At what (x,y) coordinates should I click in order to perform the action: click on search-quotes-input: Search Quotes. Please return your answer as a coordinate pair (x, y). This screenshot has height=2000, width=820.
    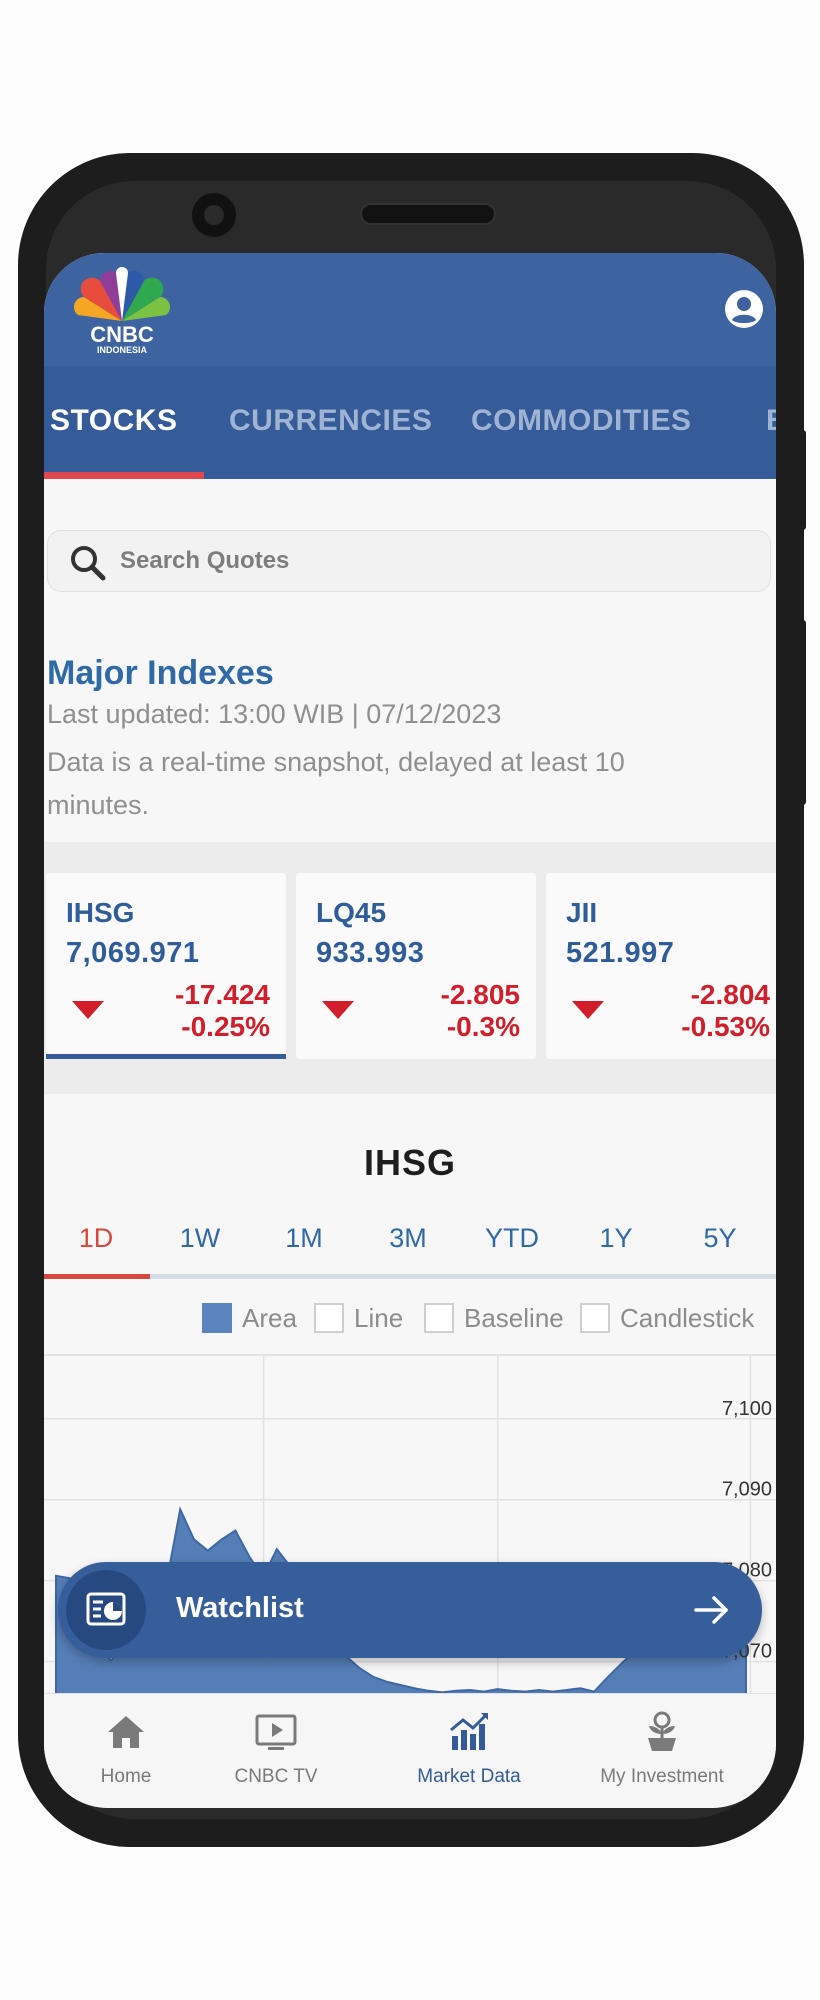
    Looking at the image, I should click on (409, 561).